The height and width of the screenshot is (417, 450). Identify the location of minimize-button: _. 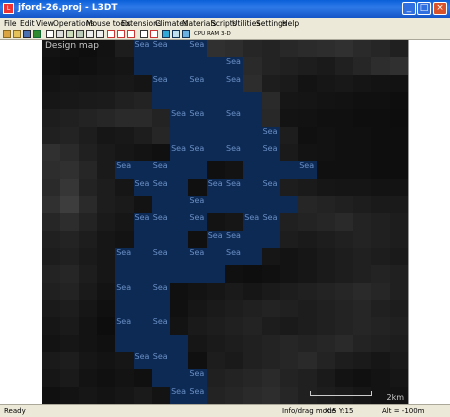
(409, 8).